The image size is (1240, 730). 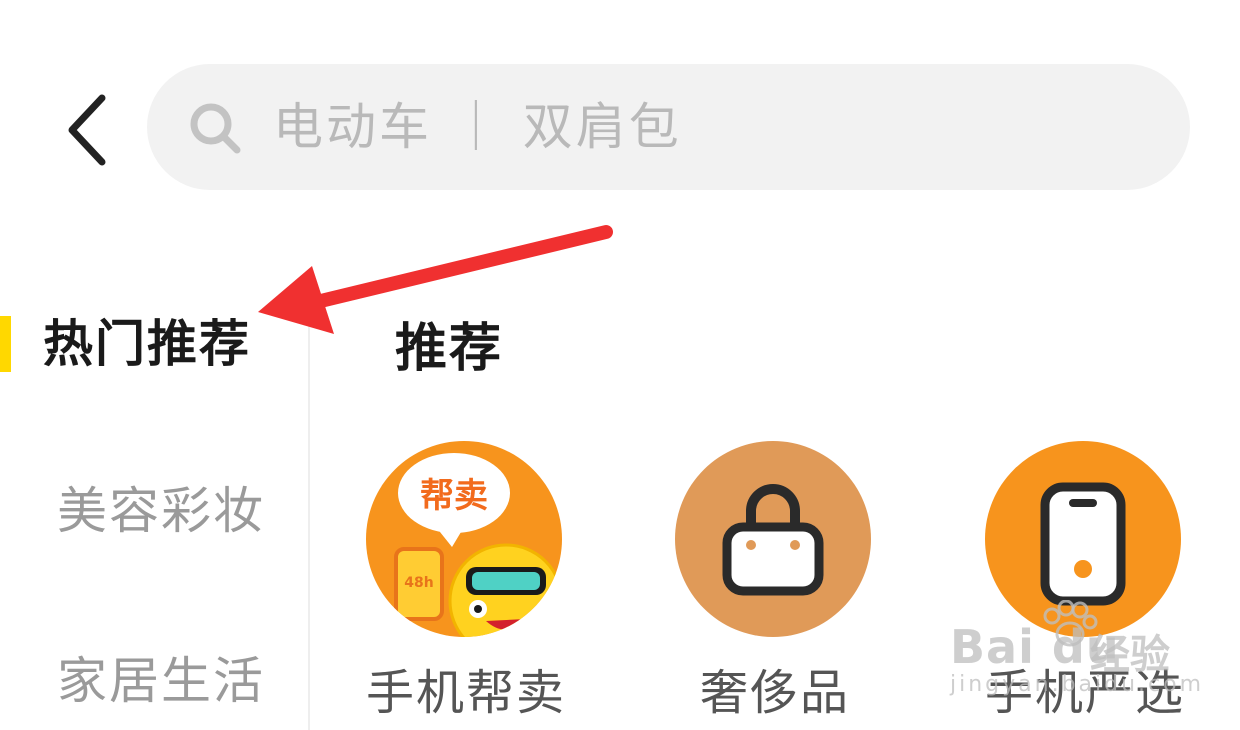 I want to click on item-label: 手机严选, so click(x=1084, y=693).